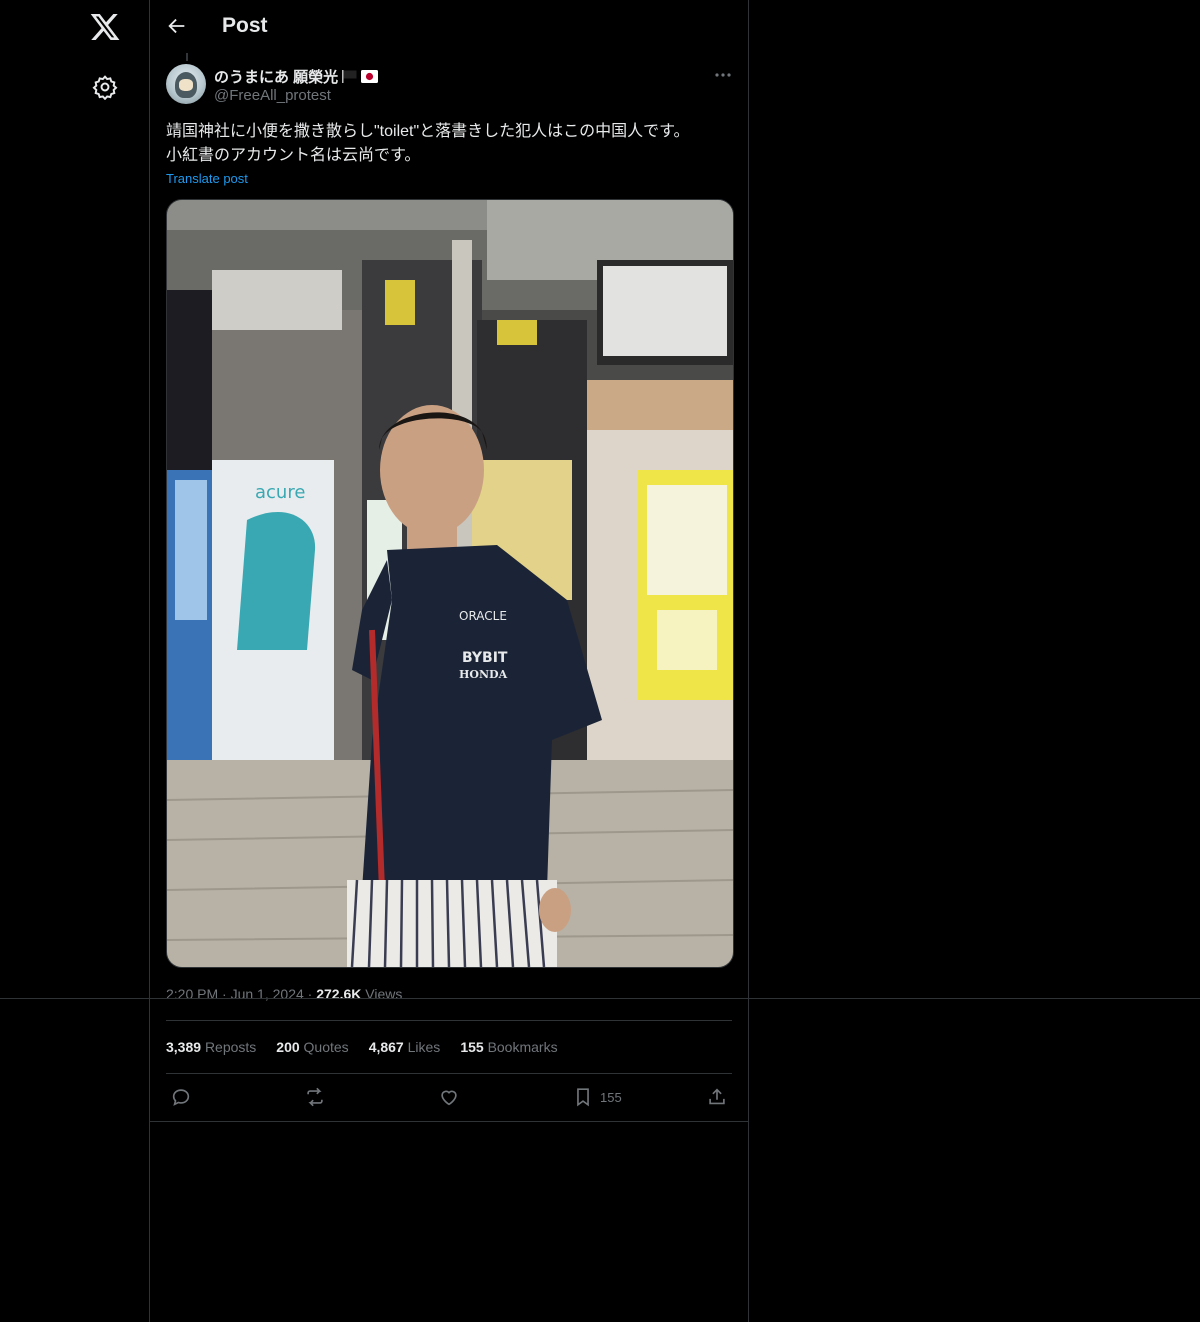  What do you see at coordinates (187, 57) in the screenshot?
I see `thread-line` at bounding box center [187, 57].